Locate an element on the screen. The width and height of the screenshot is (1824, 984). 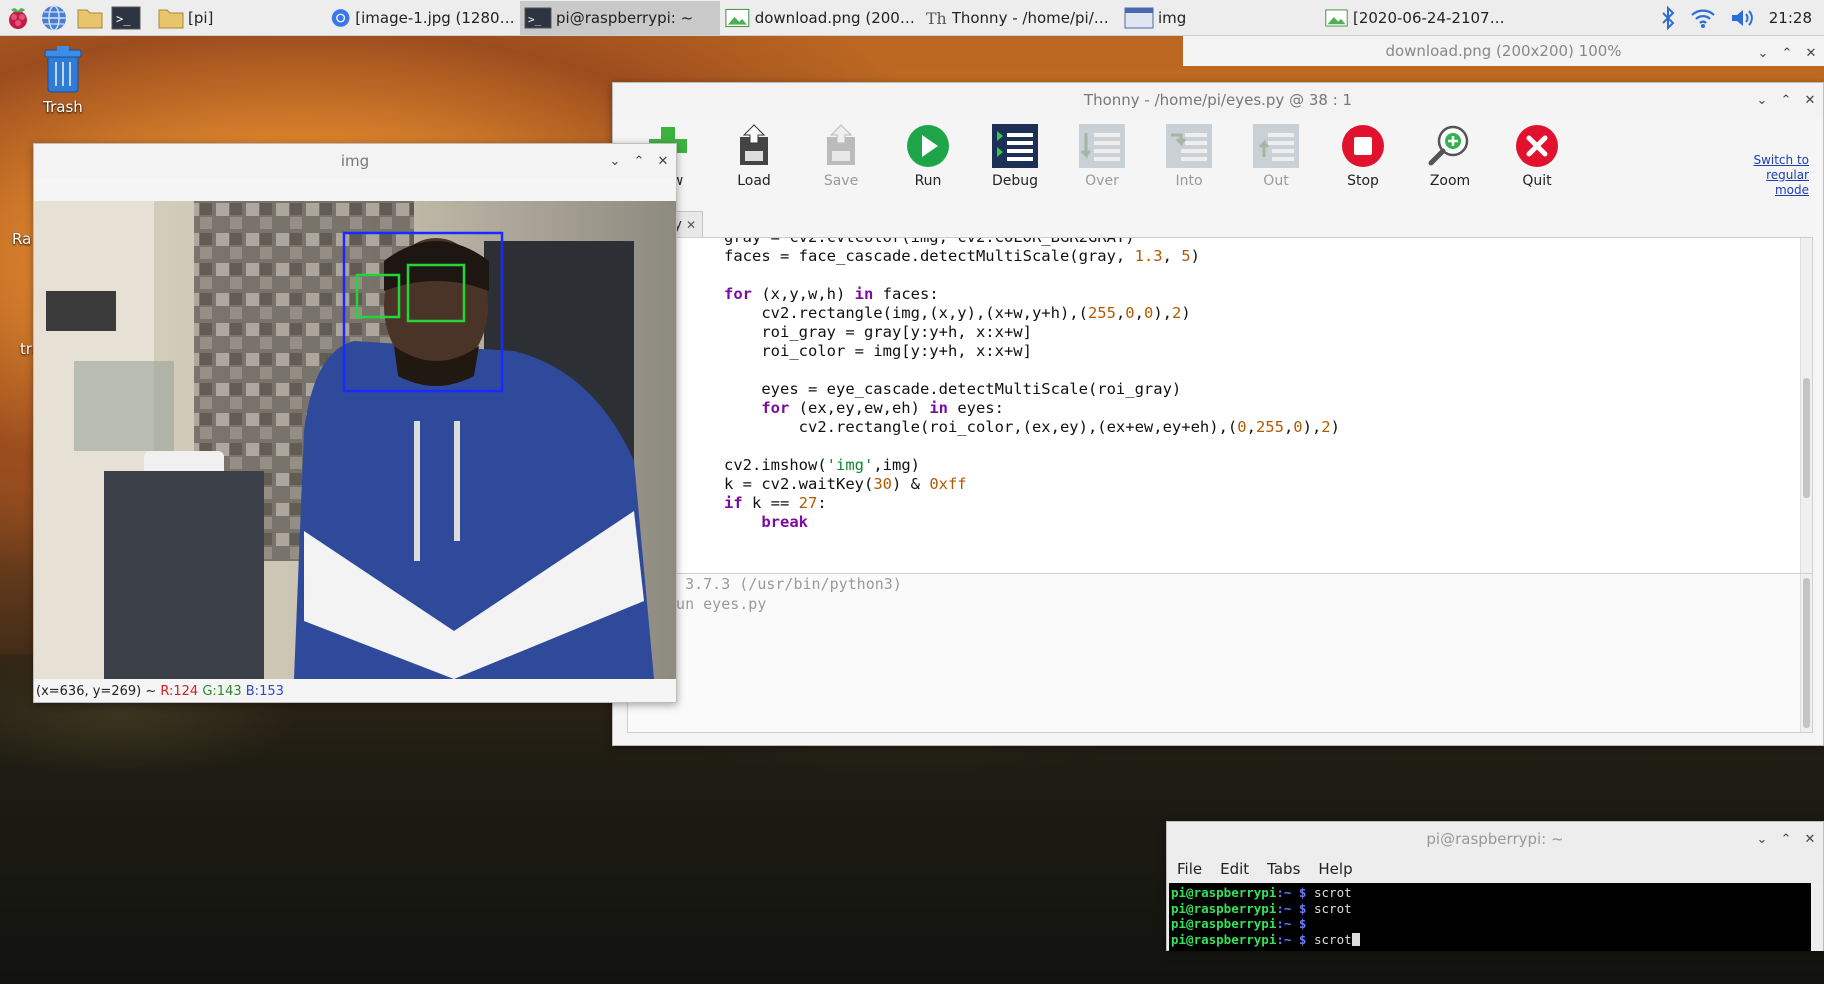
wifi-icon is located at coordinates (1703, 18).